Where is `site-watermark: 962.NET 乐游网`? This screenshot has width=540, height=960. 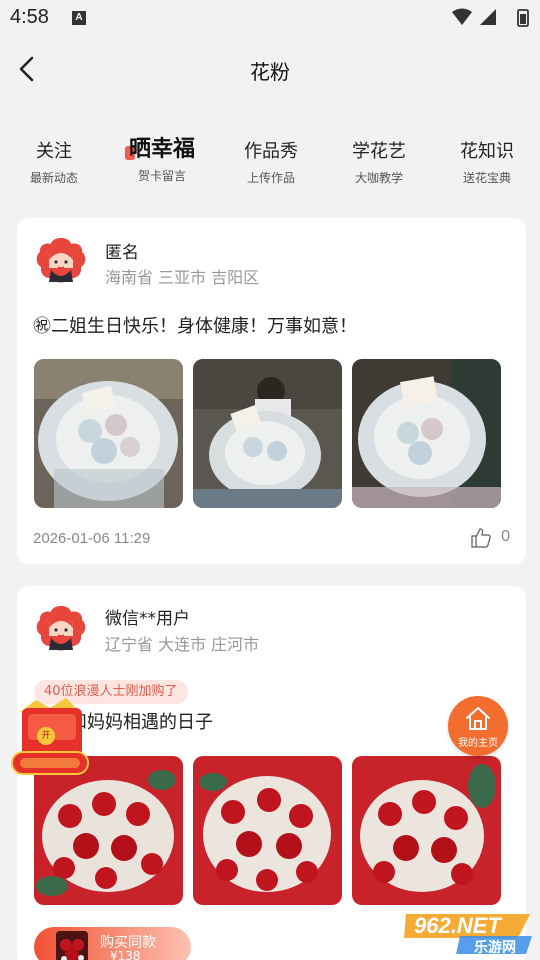
site-watermark: 962.NET 乐游网 is located at coordinates (468, 933).